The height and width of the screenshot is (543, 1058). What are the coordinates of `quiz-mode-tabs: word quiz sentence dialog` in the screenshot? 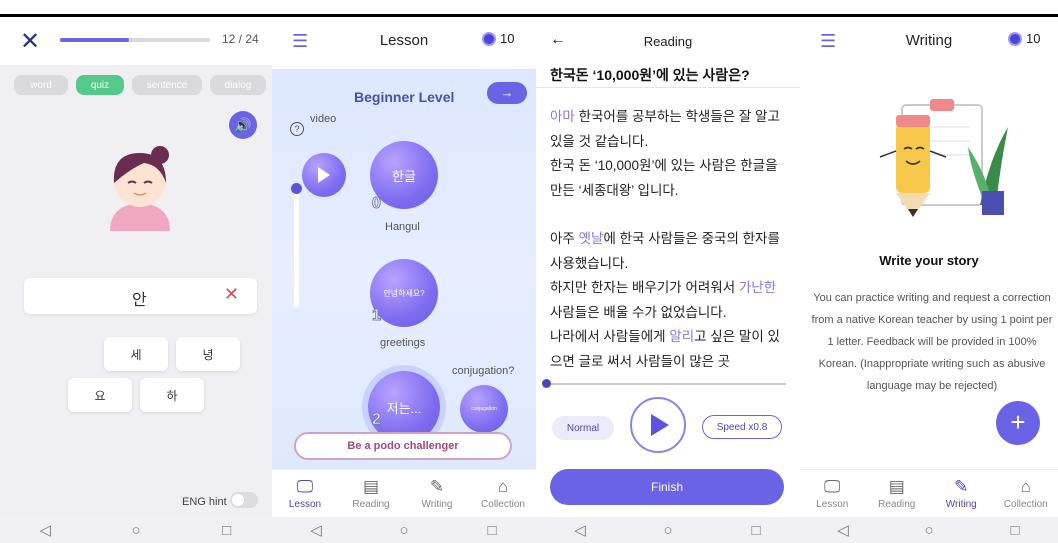 It's located at (140, 85).